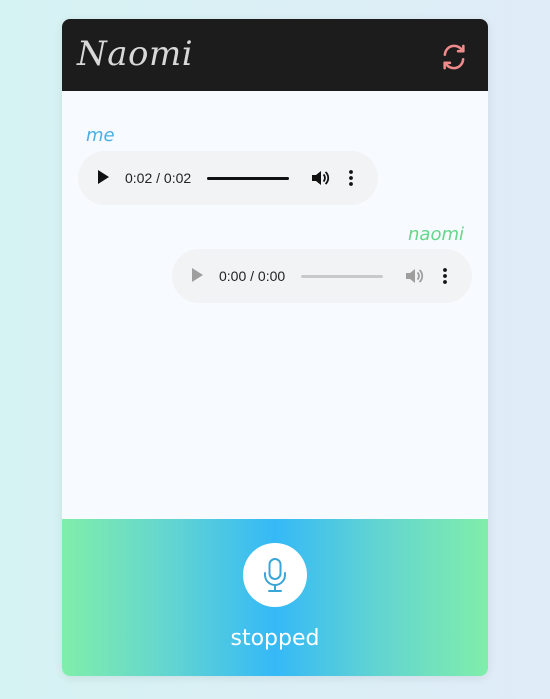  I want to click on microphone-icon, so click(275, 575).